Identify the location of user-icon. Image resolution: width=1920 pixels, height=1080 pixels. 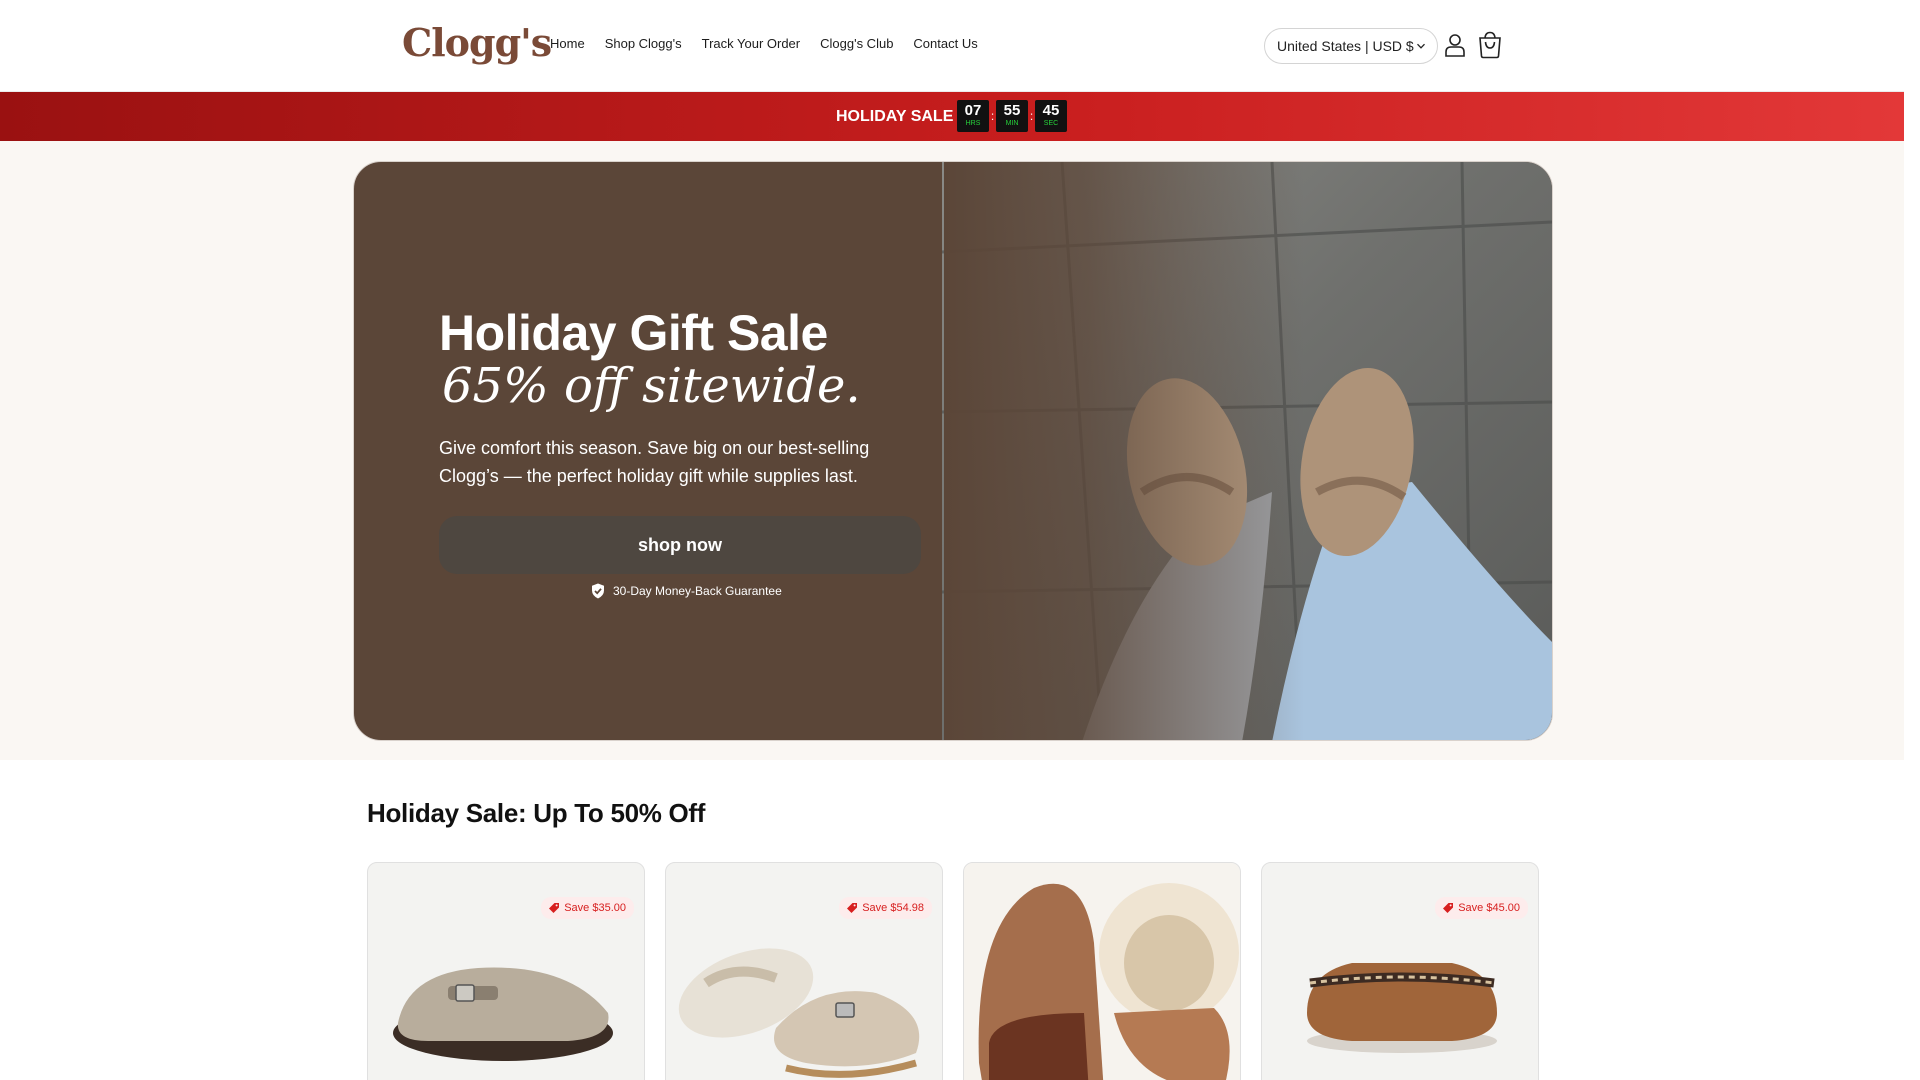
(1455, 45).